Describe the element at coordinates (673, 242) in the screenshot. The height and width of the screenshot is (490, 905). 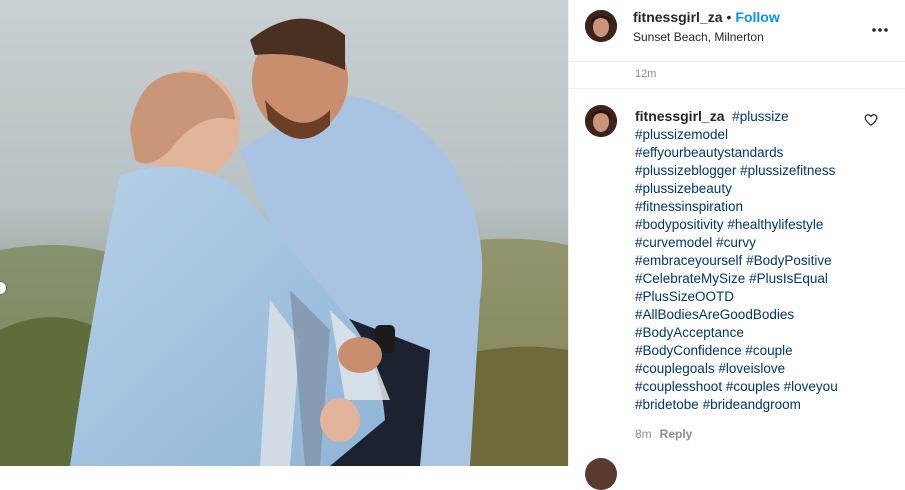
I see `hashtag-link: #curvemodel` at that location.